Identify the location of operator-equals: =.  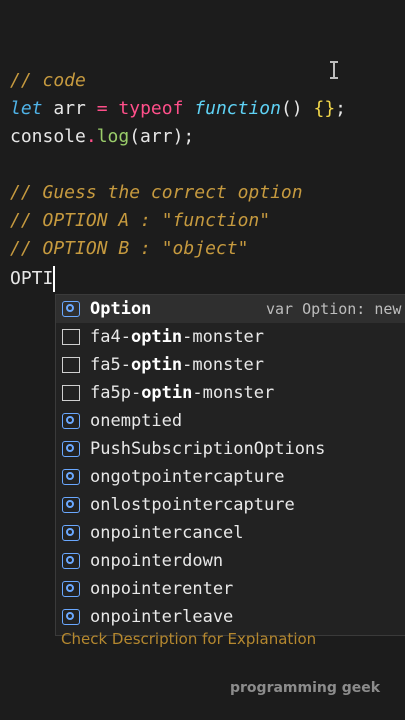
(102, 108).